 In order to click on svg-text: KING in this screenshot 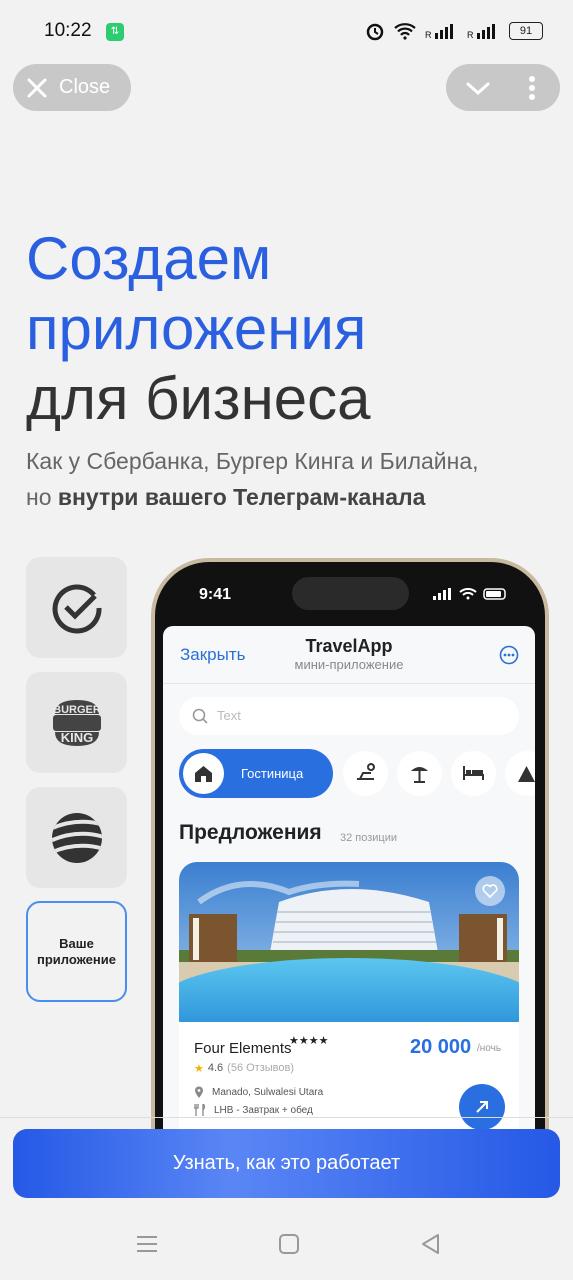, I will do `click(76, 737)`.